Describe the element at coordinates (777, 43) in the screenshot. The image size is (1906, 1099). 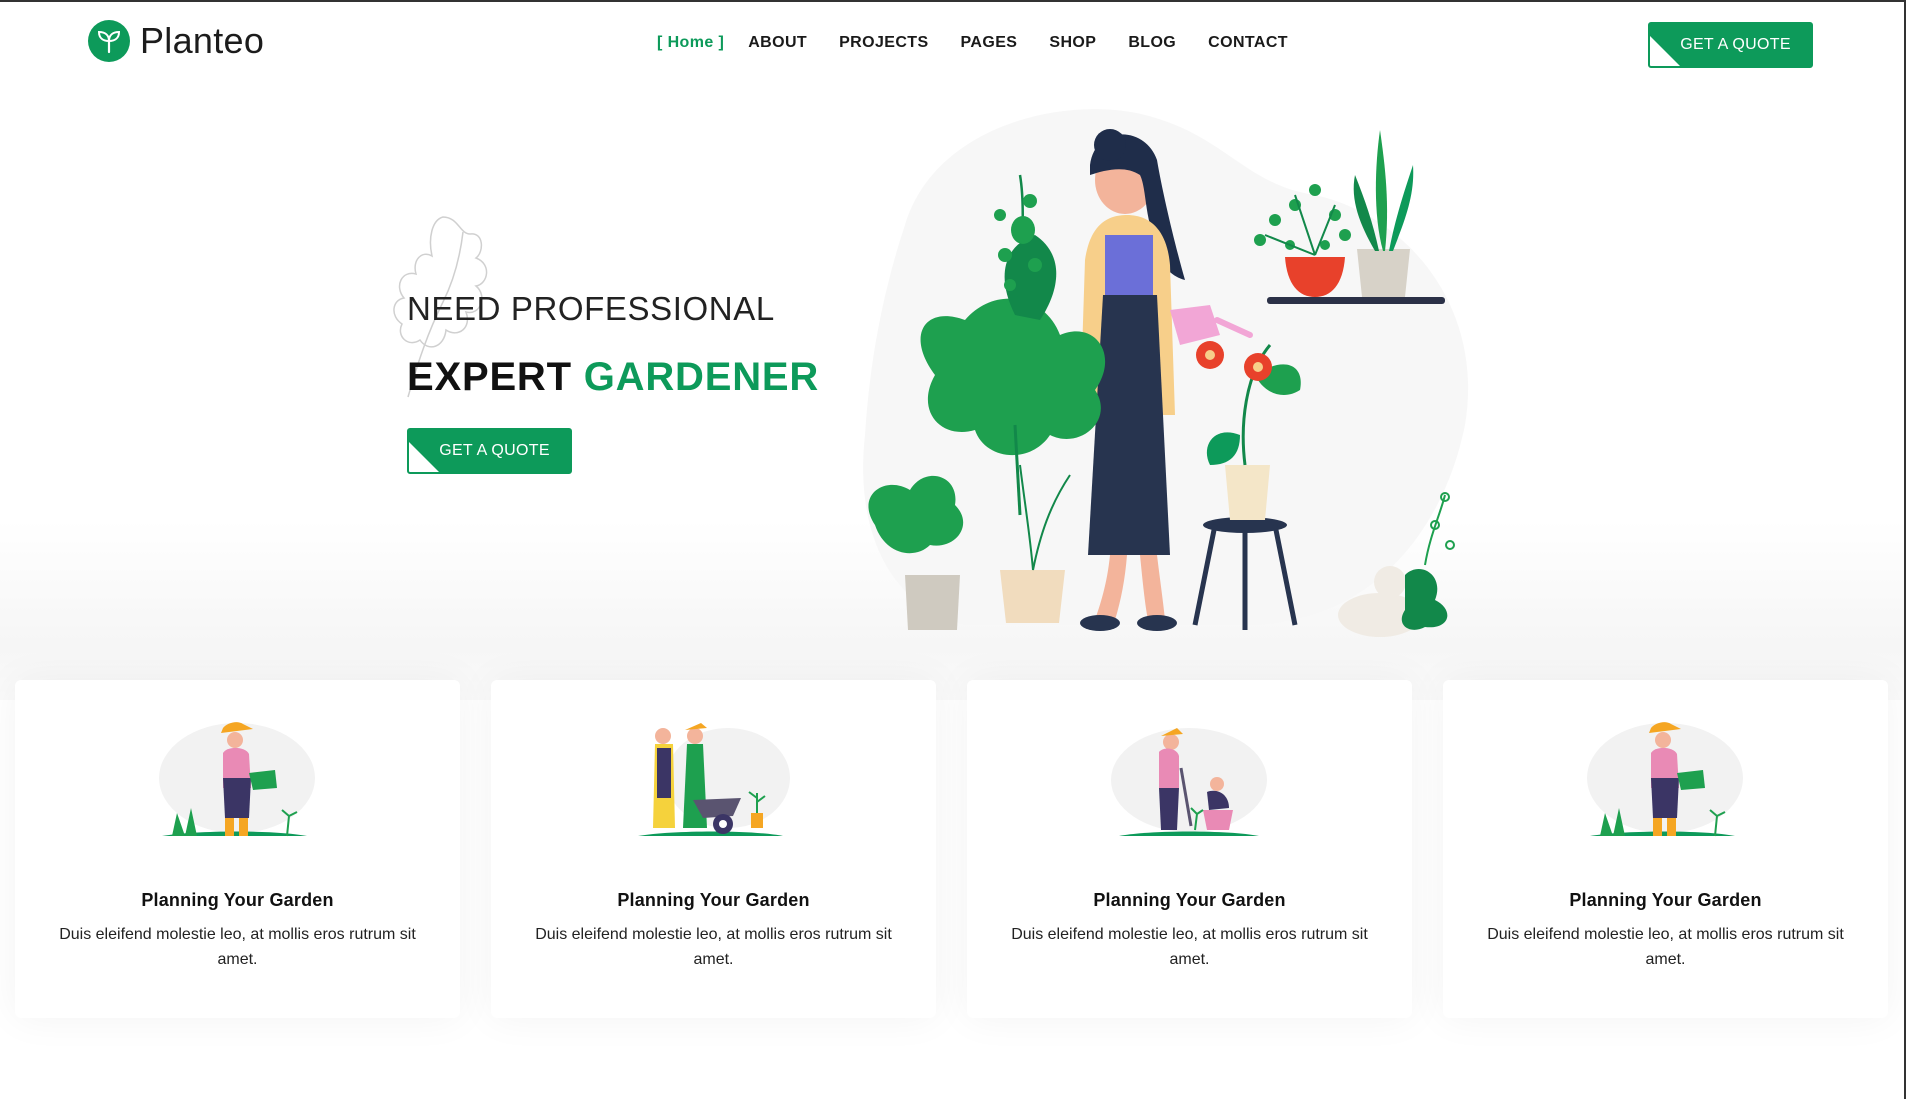
I see `nav-item-about: ABOUT` at that location.